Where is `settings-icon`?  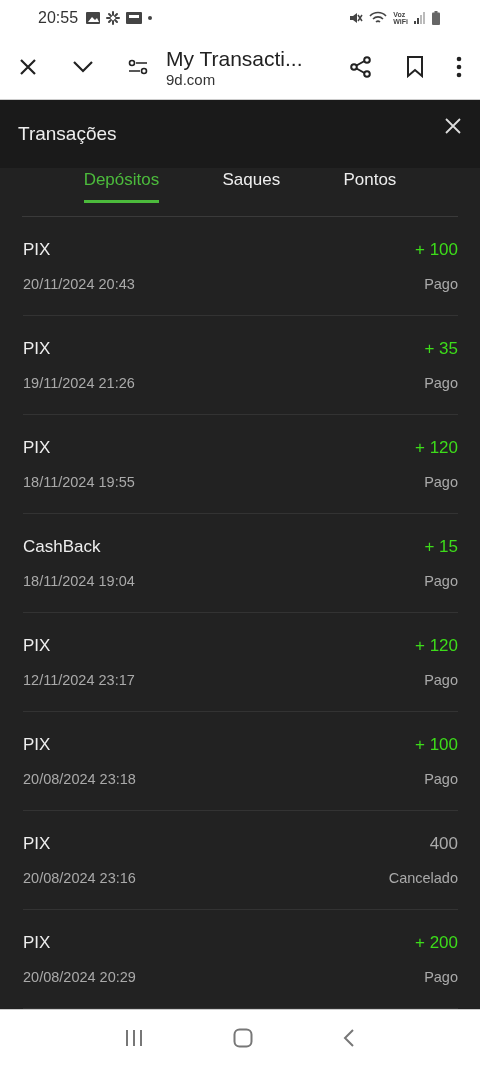
settings-icon is located at coordinates (138, 67).